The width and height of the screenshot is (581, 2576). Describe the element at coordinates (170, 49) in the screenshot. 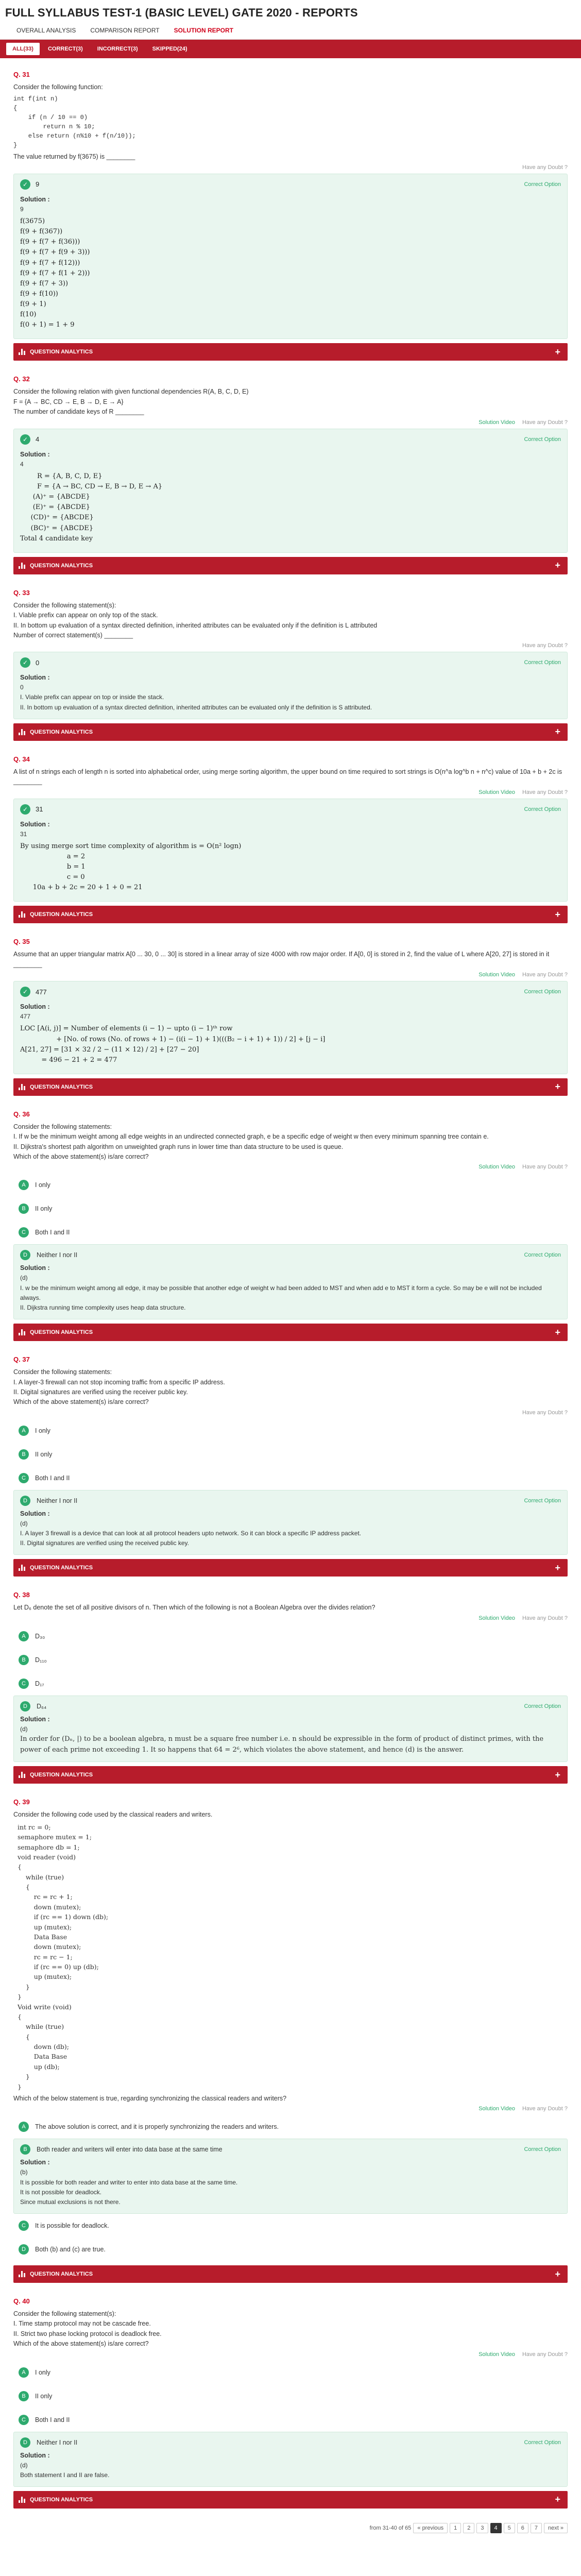

I see `filter-skipped: SKIPPED(24)` at that location.